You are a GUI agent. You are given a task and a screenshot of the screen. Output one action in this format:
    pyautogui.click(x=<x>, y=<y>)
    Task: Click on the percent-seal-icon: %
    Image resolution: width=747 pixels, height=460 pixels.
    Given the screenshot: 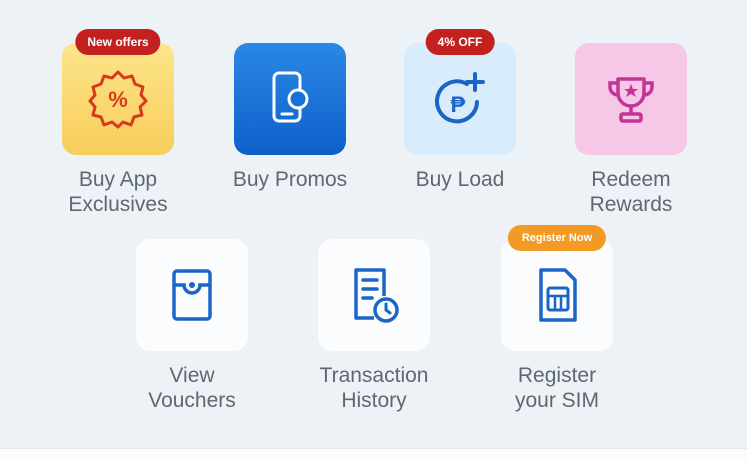 What is the action you would take?
    pyautogui.click(x=118, y=99)
    